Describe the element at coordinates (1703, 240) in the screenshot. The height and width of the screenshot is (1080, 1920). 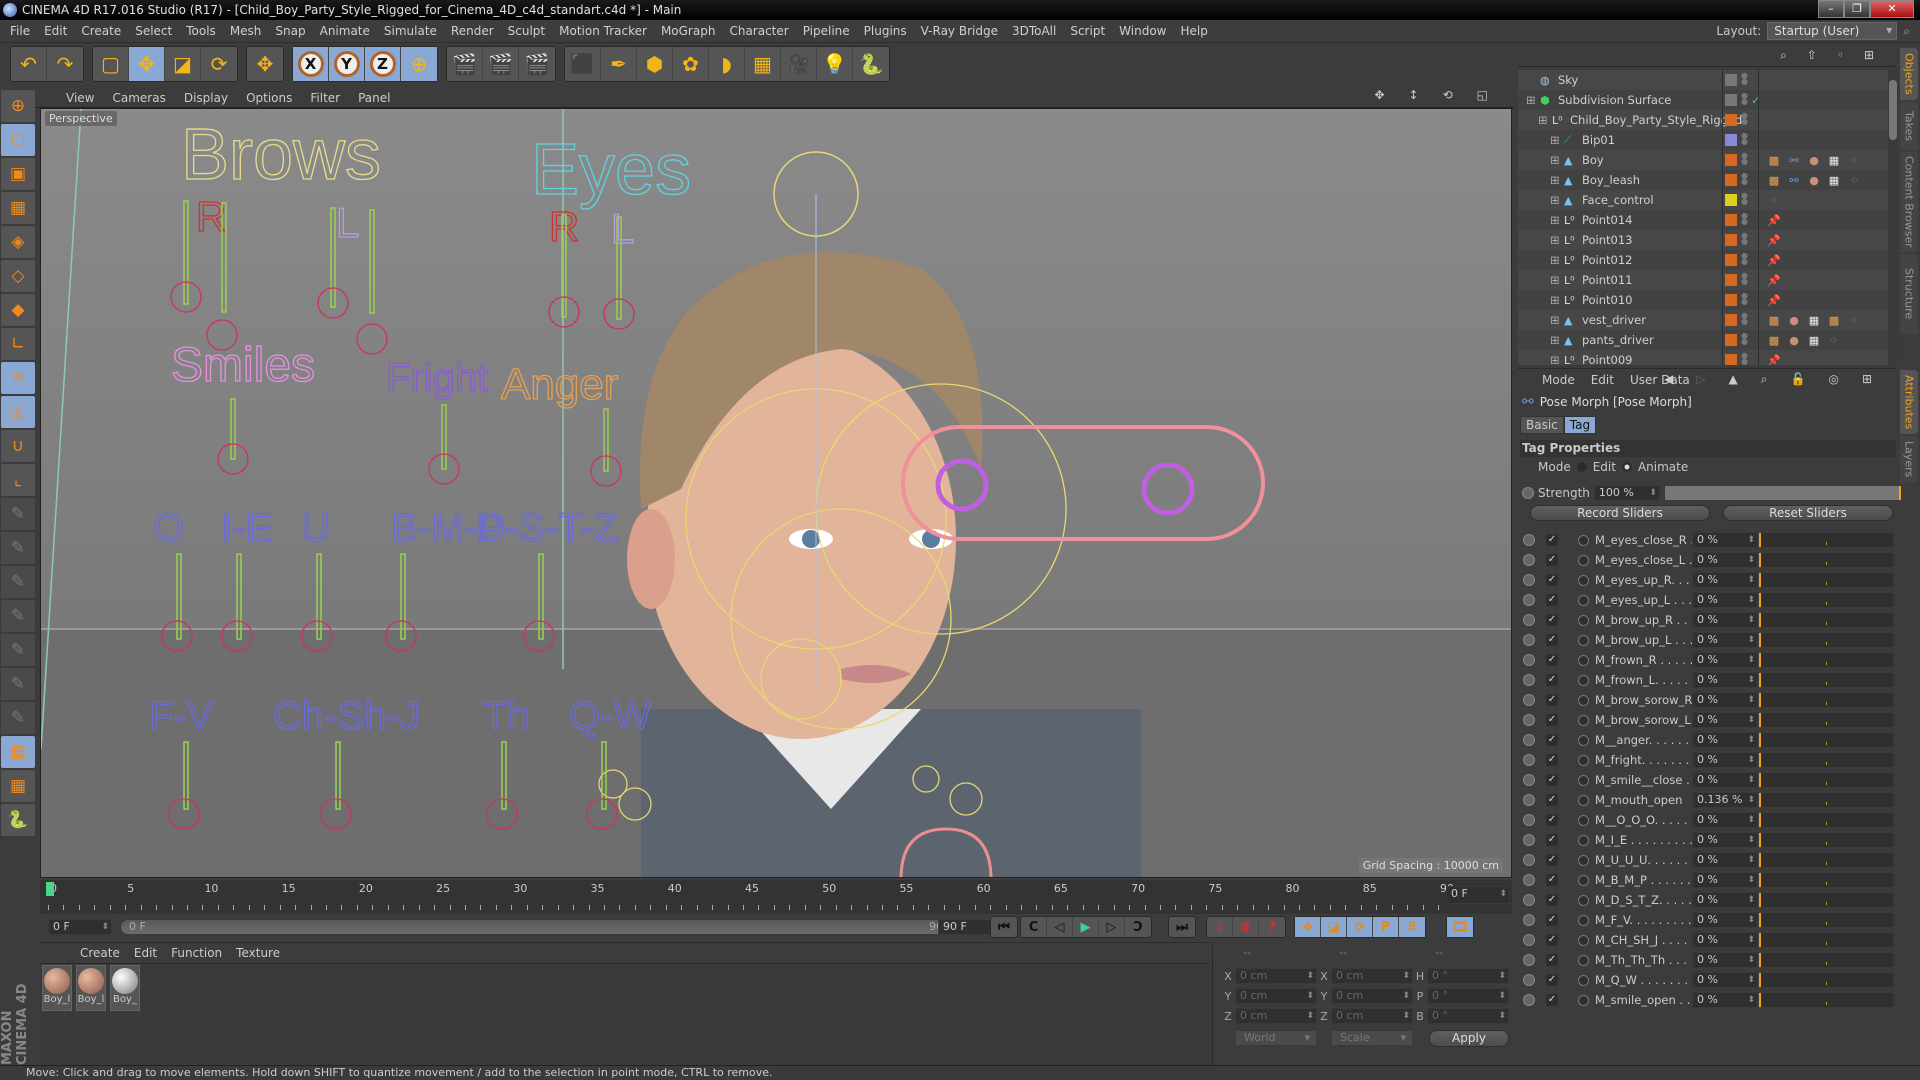
I see `object-row-point013: ⊞ L⁰ Point013 ● ● 📌` at that location.